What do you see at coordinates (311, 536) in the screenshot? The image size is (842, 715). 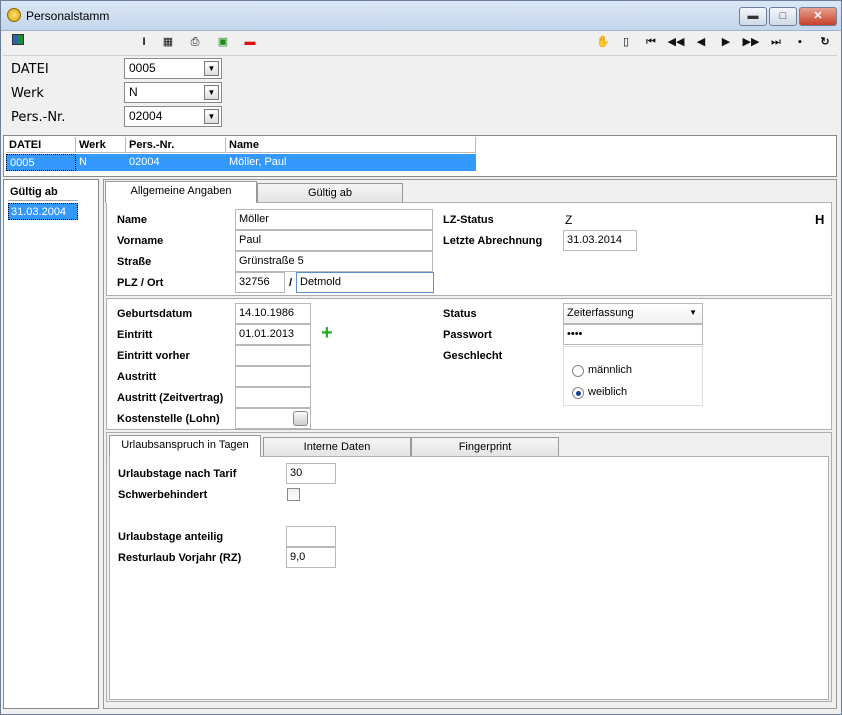 I see `urlaub-anteilig-field` at bounding box center [311, 536].